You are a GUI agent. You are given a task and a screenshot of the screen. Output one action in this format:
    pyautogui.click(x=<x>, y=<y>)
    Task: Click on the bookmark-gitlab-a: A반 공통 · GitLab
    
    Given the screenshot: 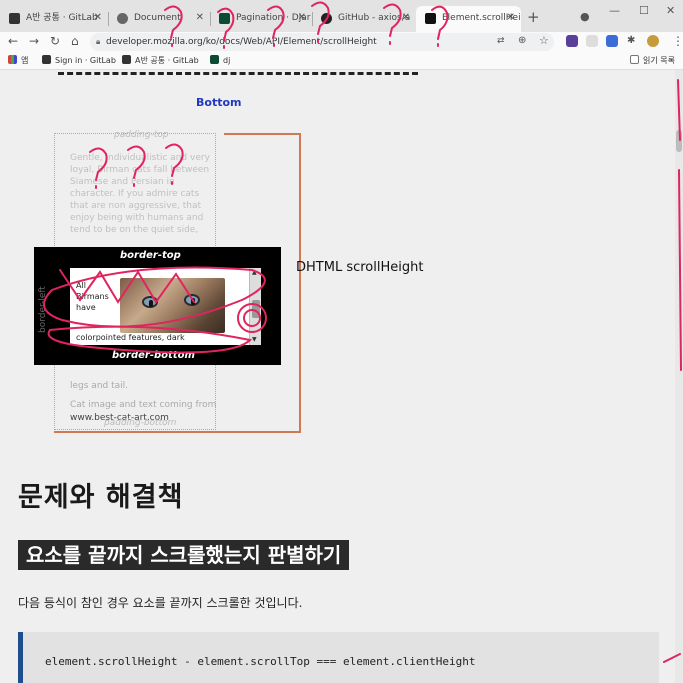 What is the action you would take?
    pyautogui.click(x=160, y=60)
    